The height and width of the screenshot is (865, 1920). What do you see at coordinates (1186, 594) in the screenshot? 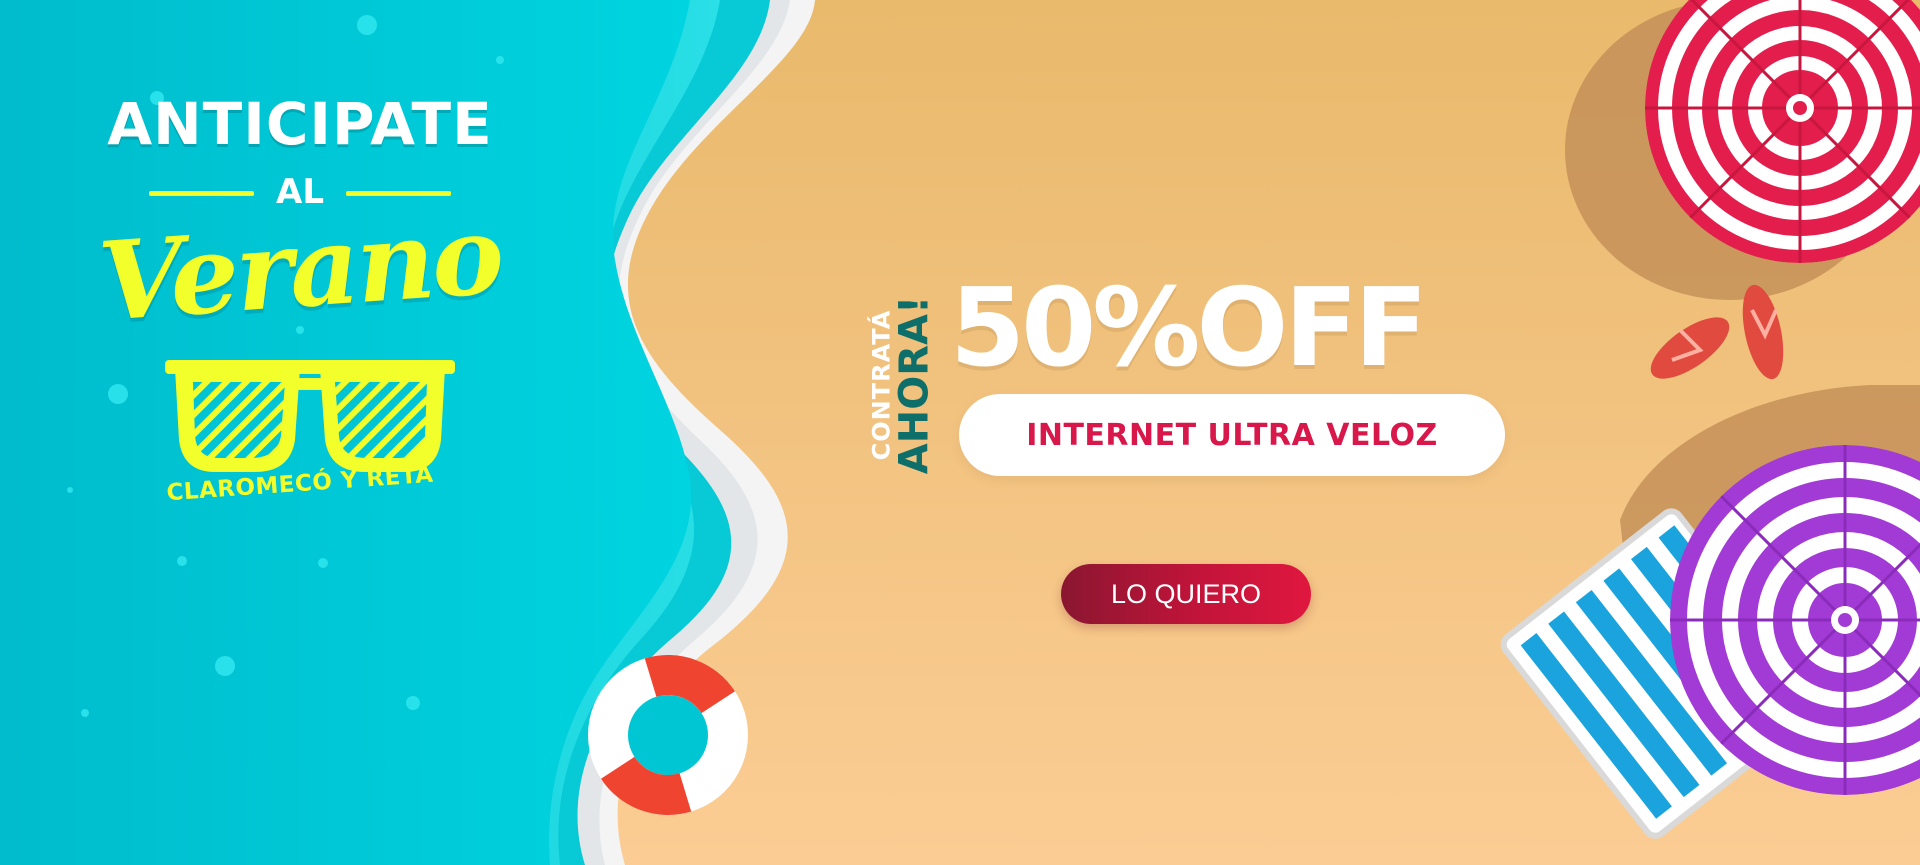
I see `lo-quiero-button: LO QUIERO` at bounding box center [1186, 594].